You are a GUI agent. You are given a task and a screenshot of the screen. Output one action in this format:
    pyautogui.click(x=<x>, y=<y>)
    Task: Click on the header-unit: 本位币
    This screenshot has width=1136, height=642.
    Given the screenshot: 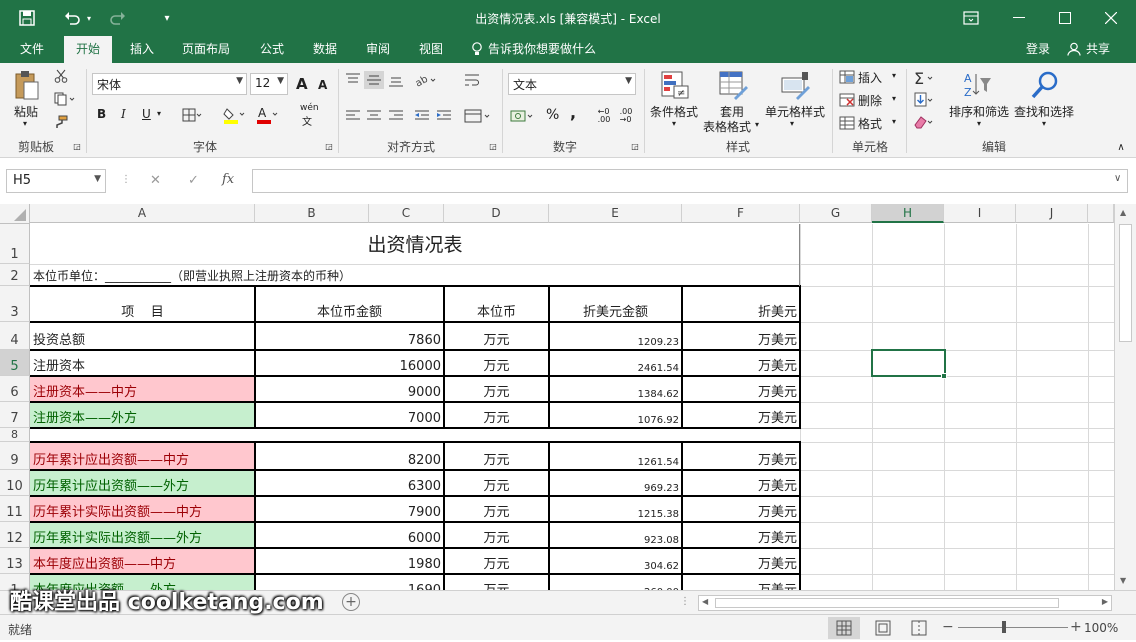 What is the action you would take?
    pyautogui.click(x=496, y=304)
    